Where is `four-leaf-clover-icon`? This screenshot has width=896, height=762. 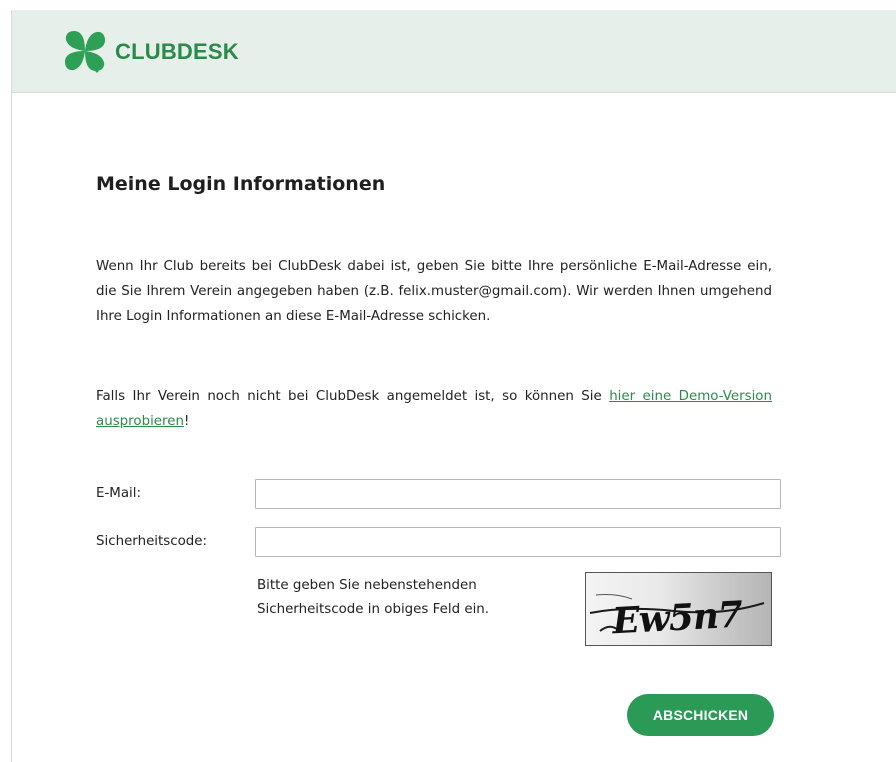 four-leaf-clover-icon is located at coordinates (85, 52).